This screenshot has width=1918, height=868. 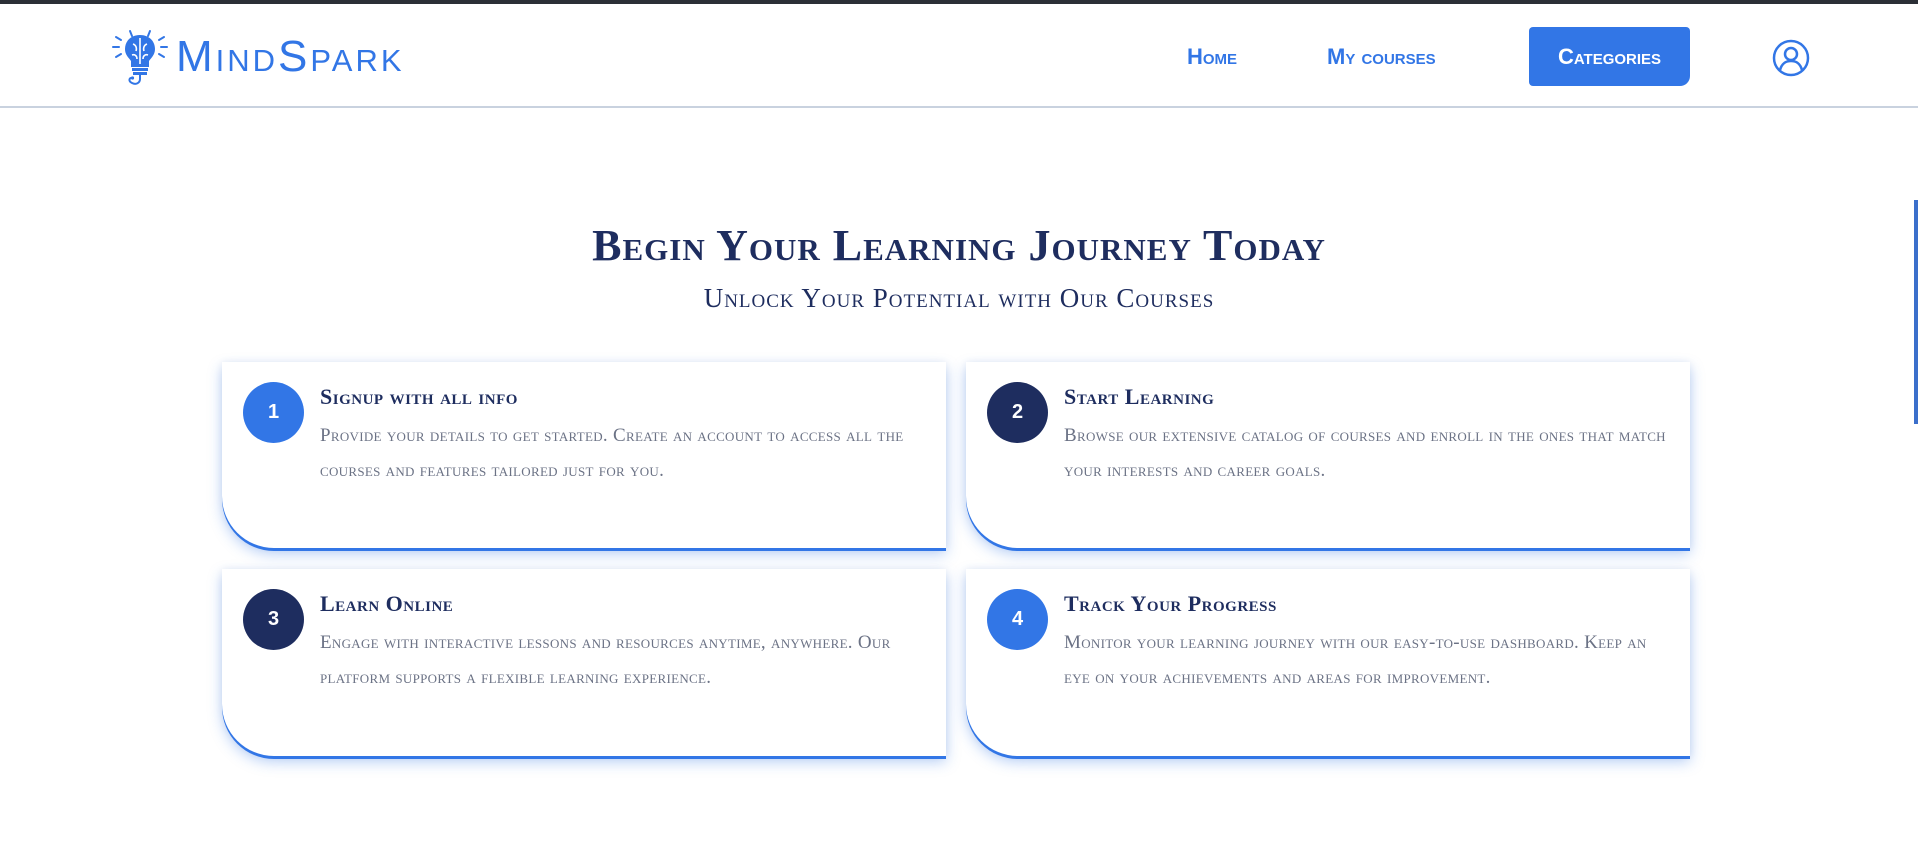 I want to click on brand-name: MindSpark, so click(x=290, y=56).